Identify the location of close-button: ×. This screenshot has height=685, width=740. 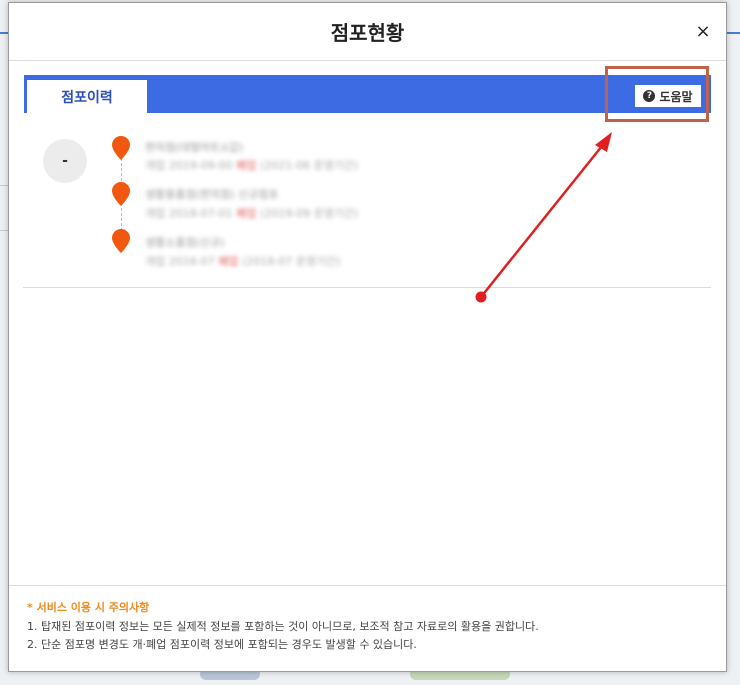
(703, 32).